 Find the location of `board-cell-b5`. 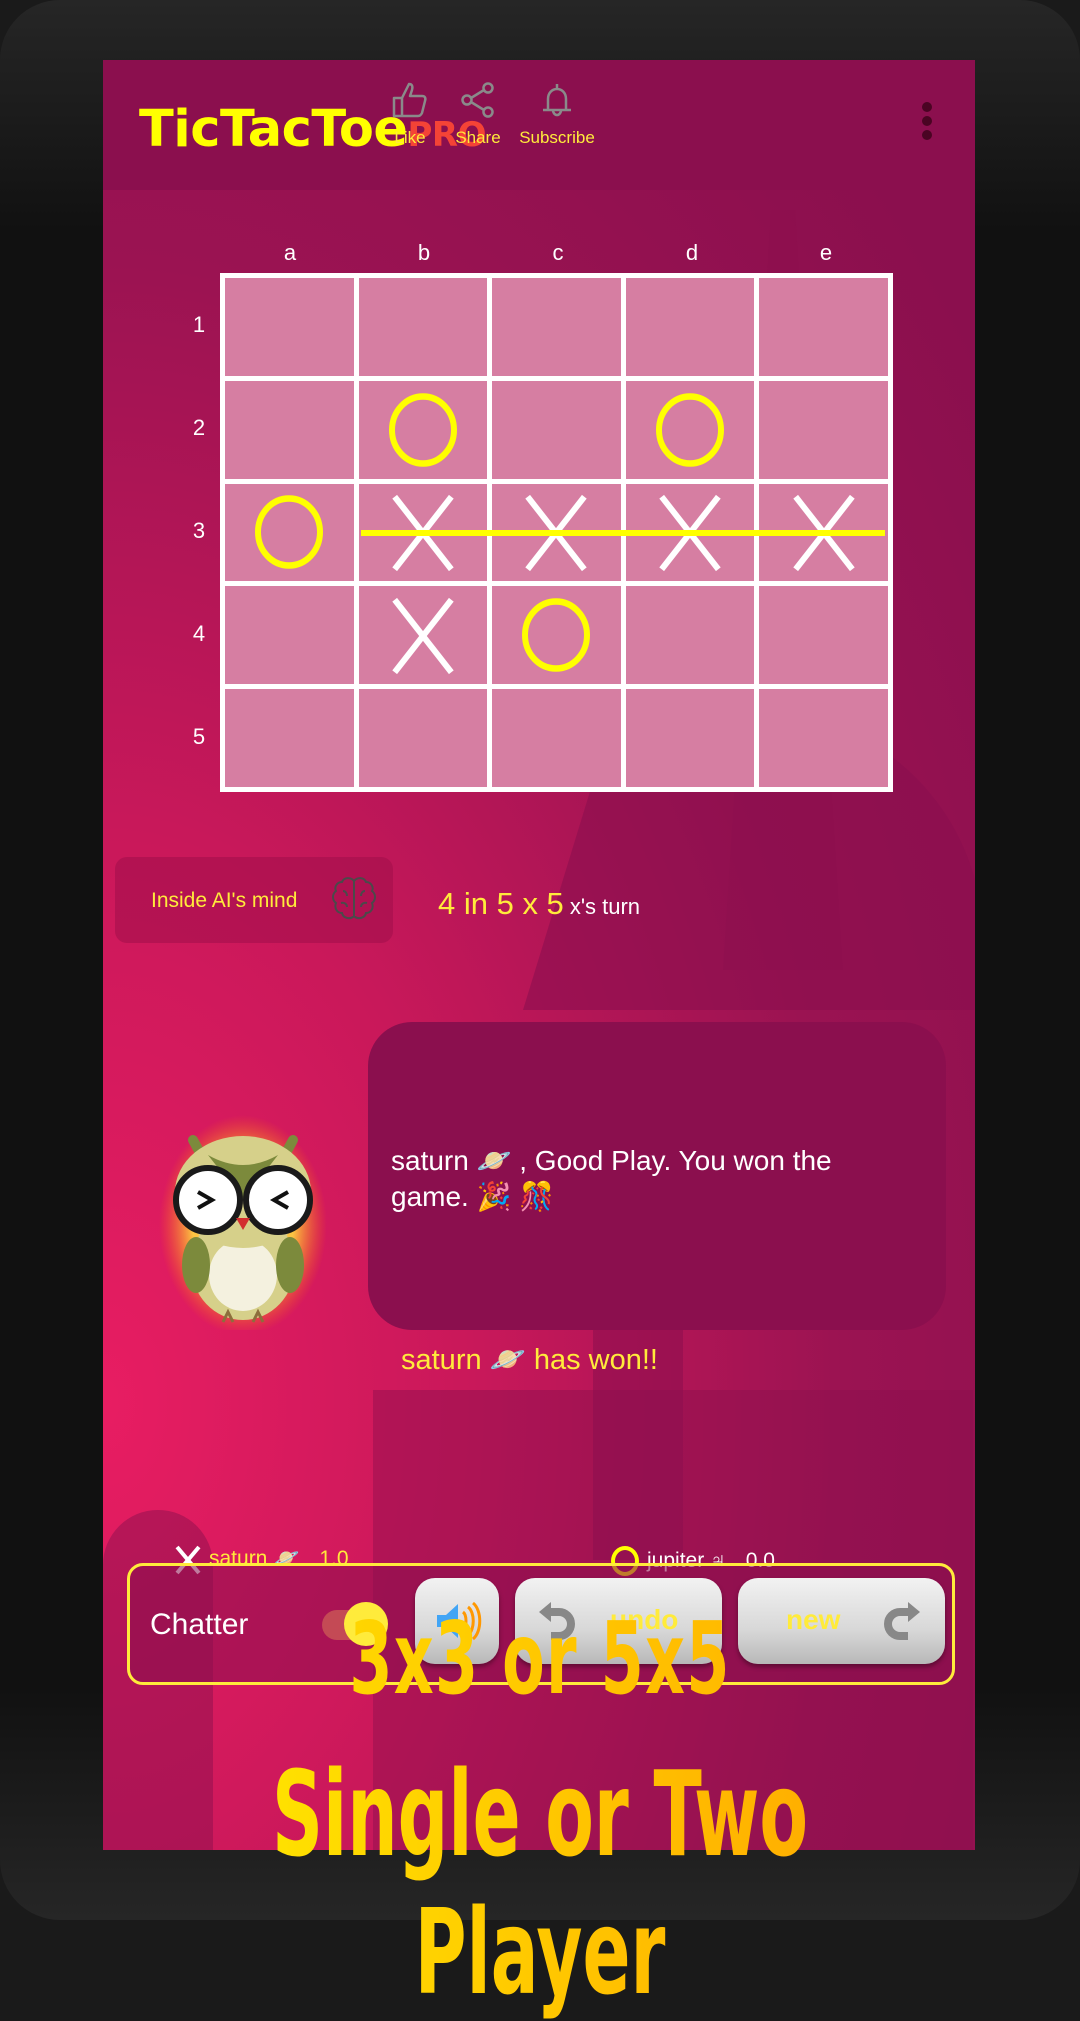

board-cell-b5 is located at coordinates (423, 738).